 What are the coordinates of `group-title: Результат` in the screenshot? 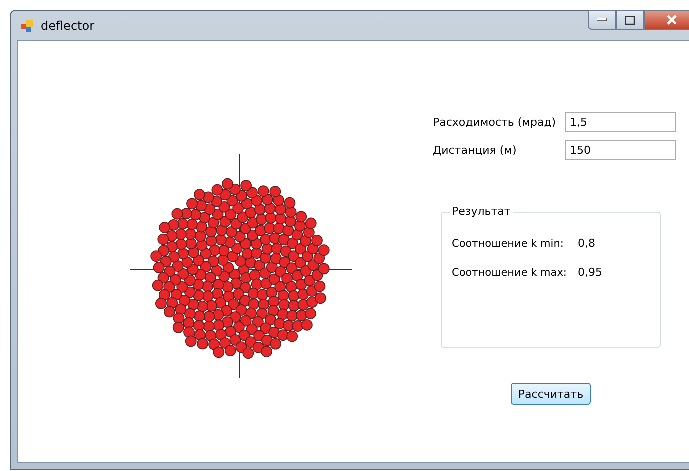 It's located at (481, 211).